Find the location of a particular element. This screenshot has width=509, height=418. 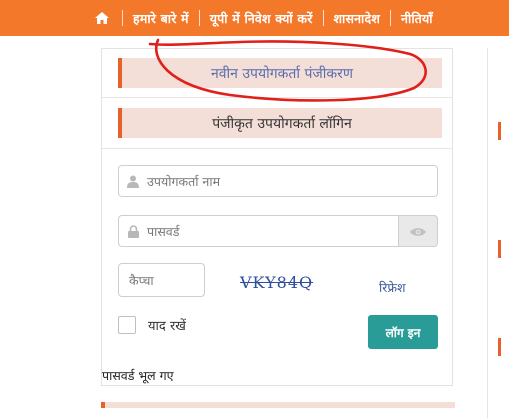

tab-new-user-registration: नवीन उपयोगकर्ता पंजीकरण is located at coordinates (280, 73).